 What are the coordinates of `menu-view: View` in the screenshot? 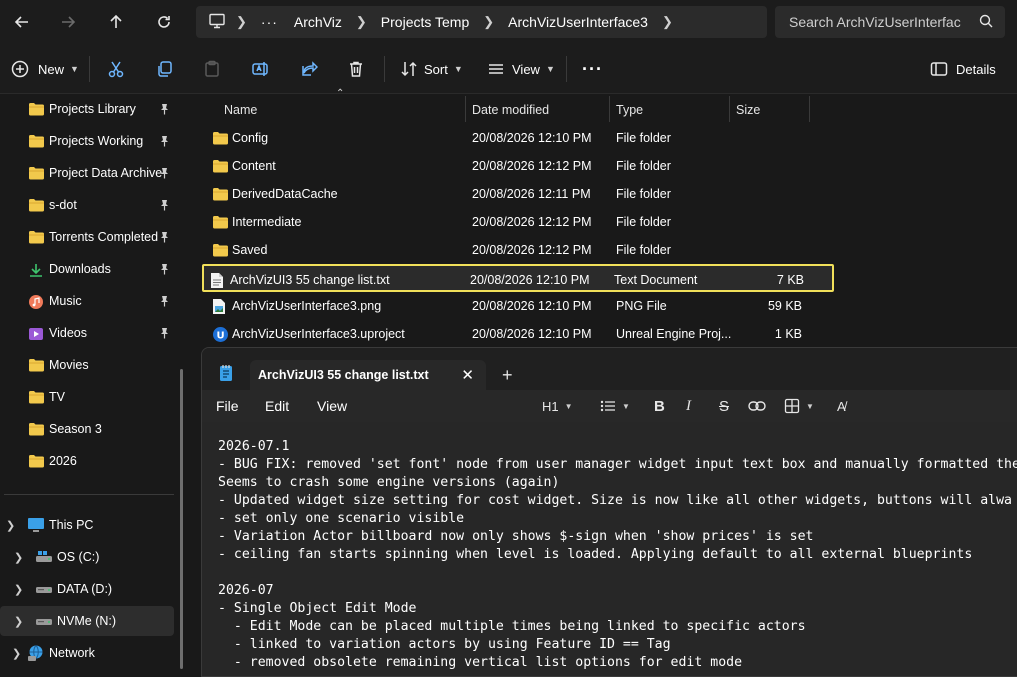 It's located at (332, 406).